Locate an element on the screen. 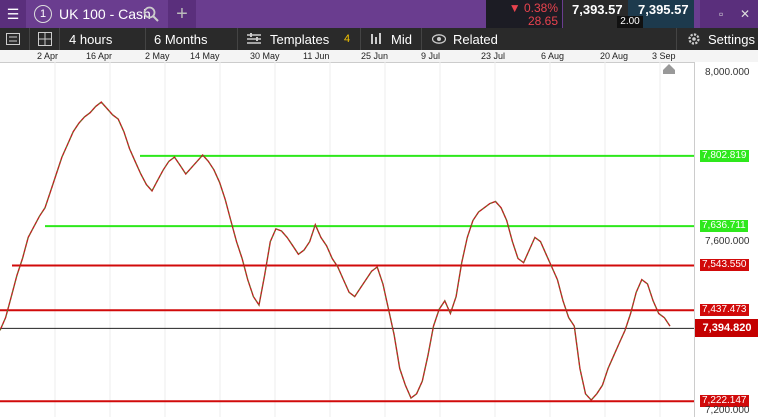 Image resolution: width=758 pixels, height=417 pixels. date-label: 20 Aug is located at coordinates (614, 56).